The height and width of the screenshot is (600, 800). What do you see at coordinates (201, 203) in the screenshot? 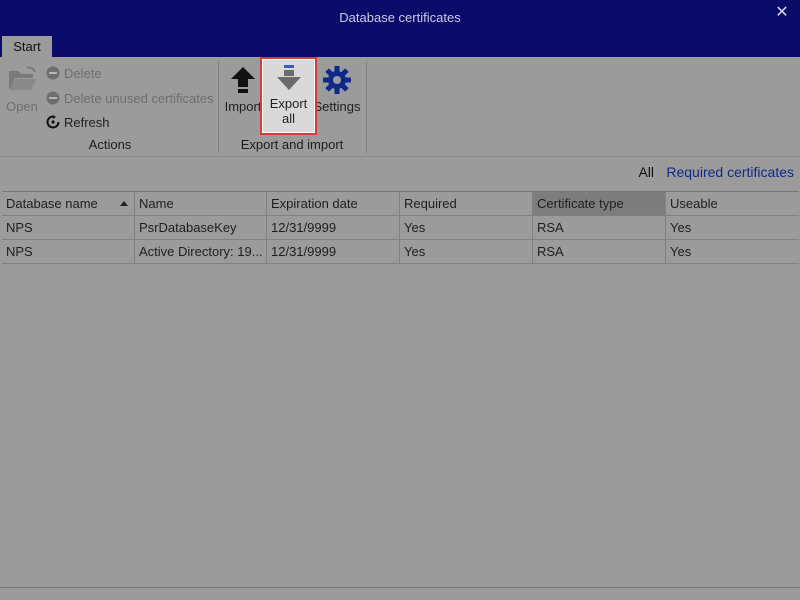
I see `column-header-name: Name` at bounding box center [201, 203].